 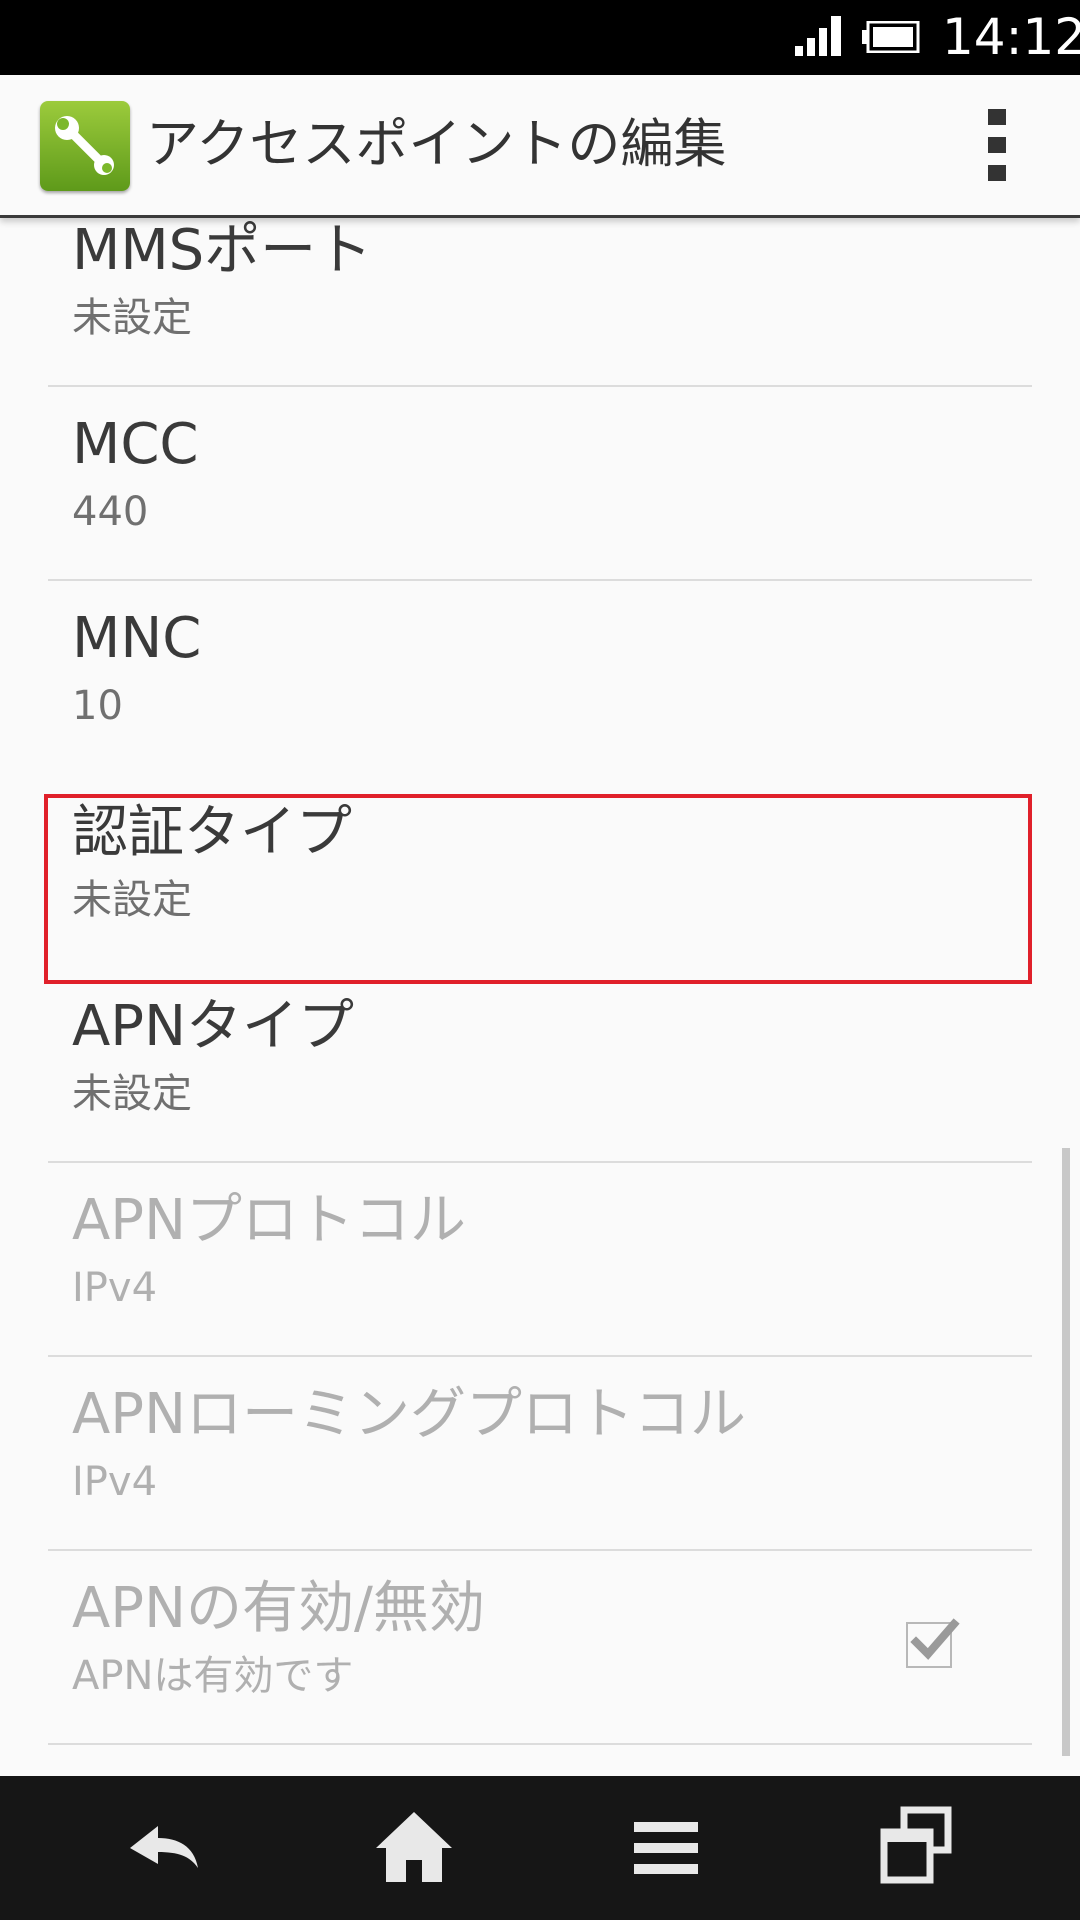 What do you see at coordinates (278, 1608) in the screenshot?
I see `pref-title: APNの有効/無効` at bounding box center [278, 1608].